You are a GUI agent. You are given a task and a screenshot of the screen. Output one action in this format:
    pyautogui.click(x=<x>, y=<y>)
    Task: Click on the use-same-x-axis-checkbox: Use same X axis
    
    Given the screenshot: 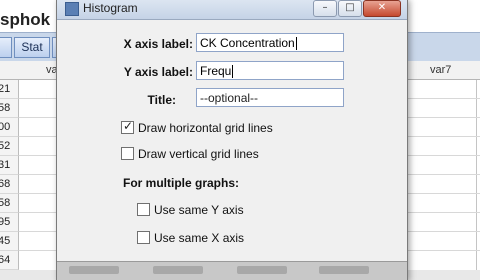 What is the action you would take?
    pyautogui.click(x=190, y=238)
    